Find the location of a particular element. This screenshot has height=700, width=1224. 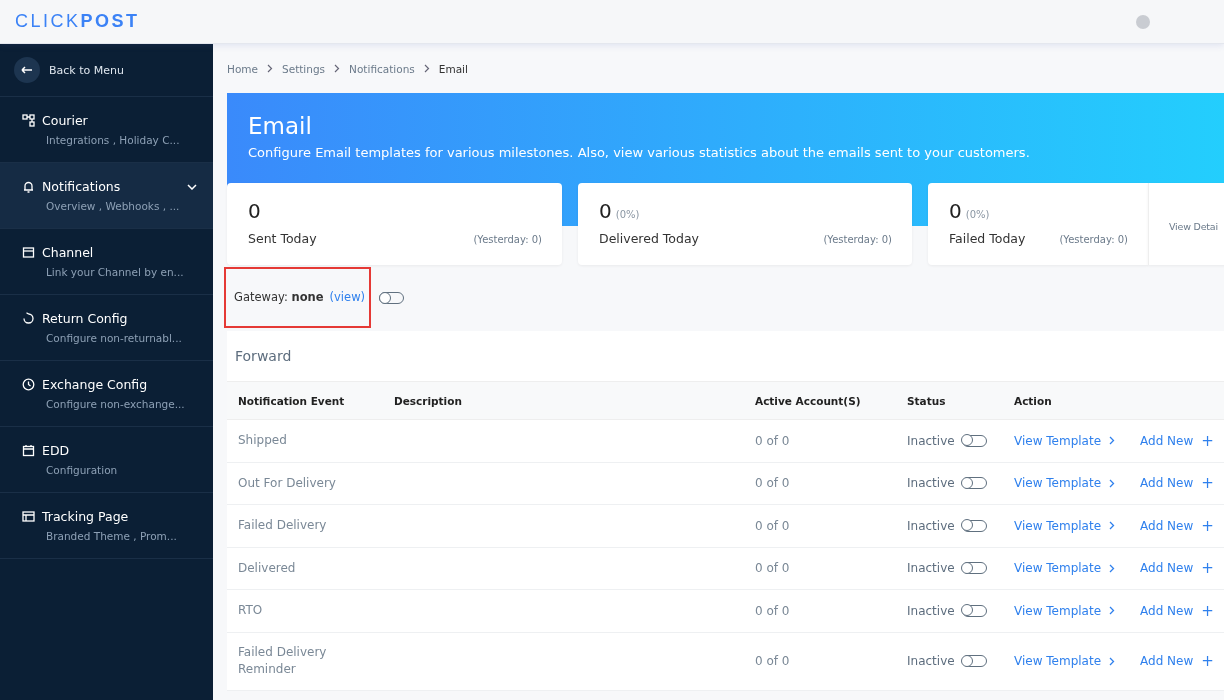

column-header: Action is located at coordinates (1033, 400).